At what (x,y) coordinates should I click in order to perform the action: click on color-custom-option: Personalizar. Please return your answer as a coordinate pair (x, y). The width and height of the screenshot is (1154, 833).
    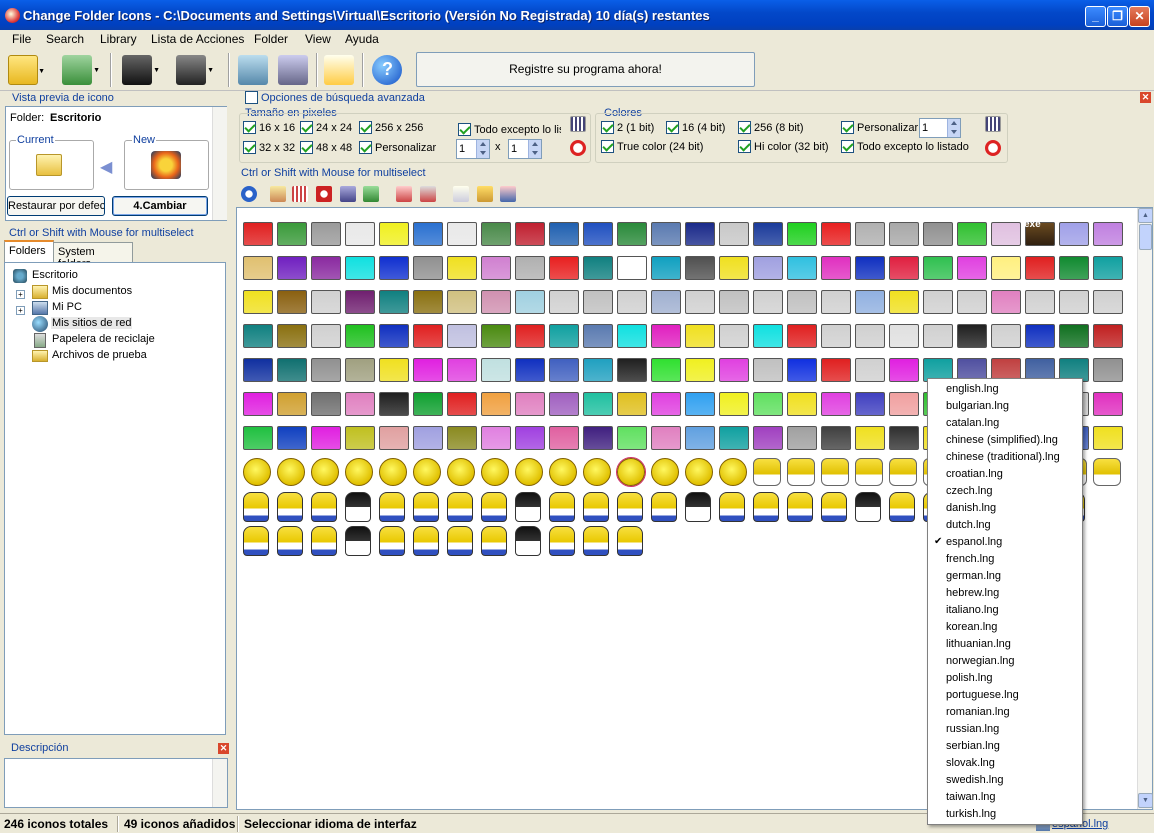
    Looking at the image, I should click on (879, 127).